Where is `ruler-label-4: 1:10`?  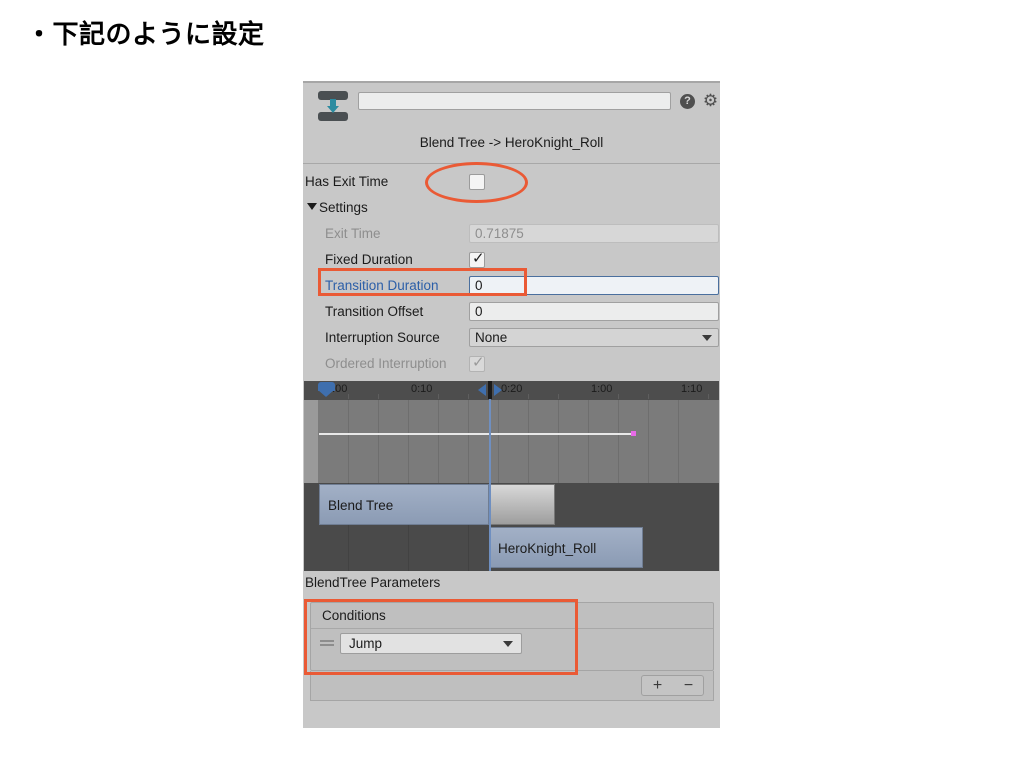 ruler-label-4: 1:10 is located at coordinates (692, 389).